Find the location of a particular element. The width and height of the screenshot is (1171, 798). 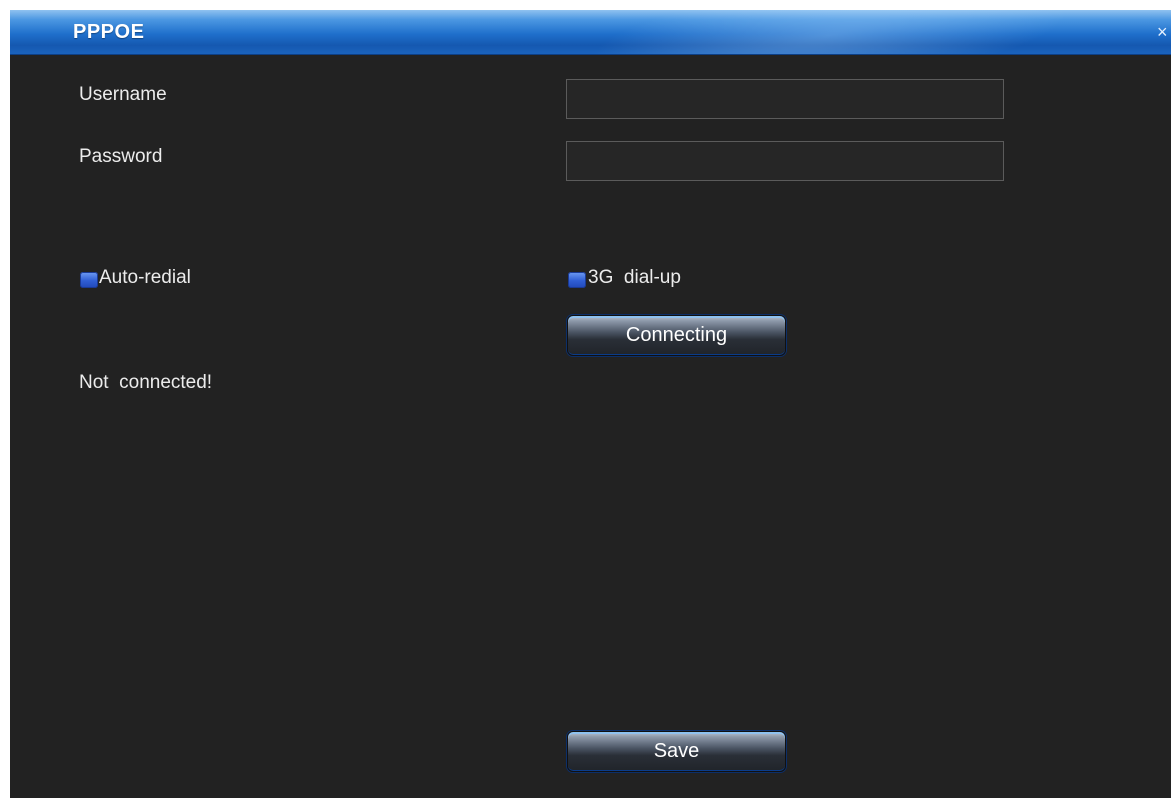

connection-status: Not connected! is located at coordinates (146, 382).